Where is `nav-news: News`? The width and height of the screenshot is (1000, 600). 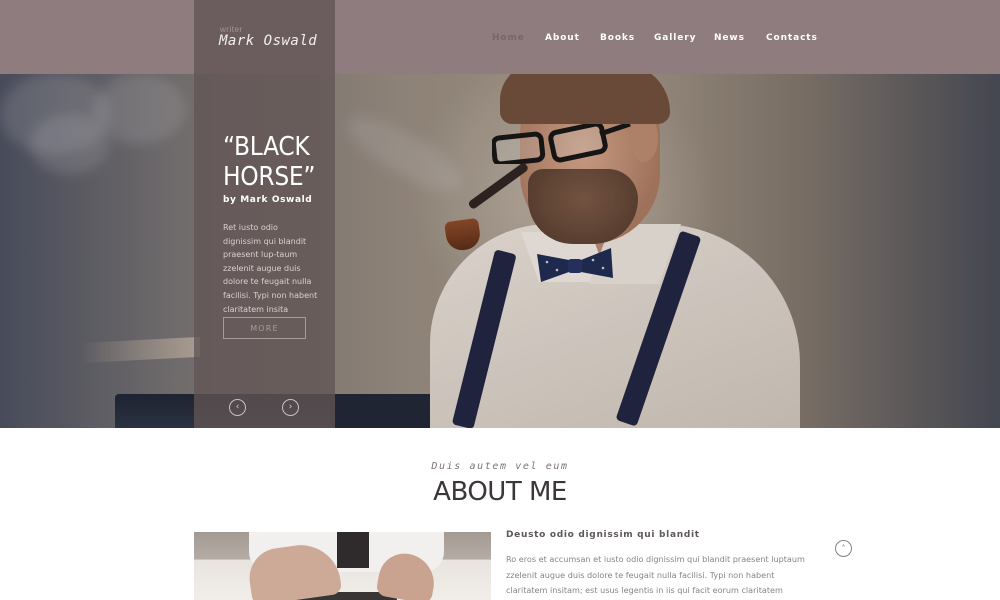 nav-news: News is located at coordinates (729, 38).